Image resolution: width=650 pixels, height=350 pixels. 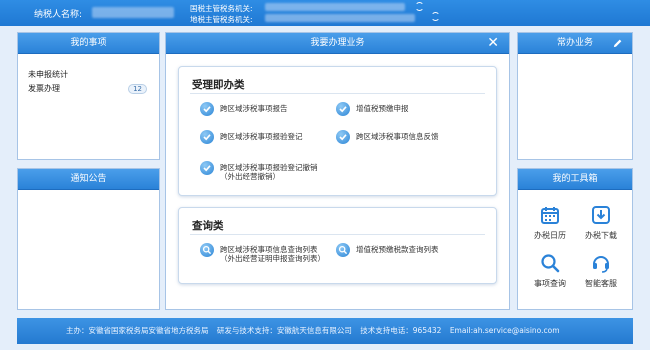 I want to click on footer-dev: 研发与技术支持：安徽航天信息有限公司, so click(x=284, y=330).